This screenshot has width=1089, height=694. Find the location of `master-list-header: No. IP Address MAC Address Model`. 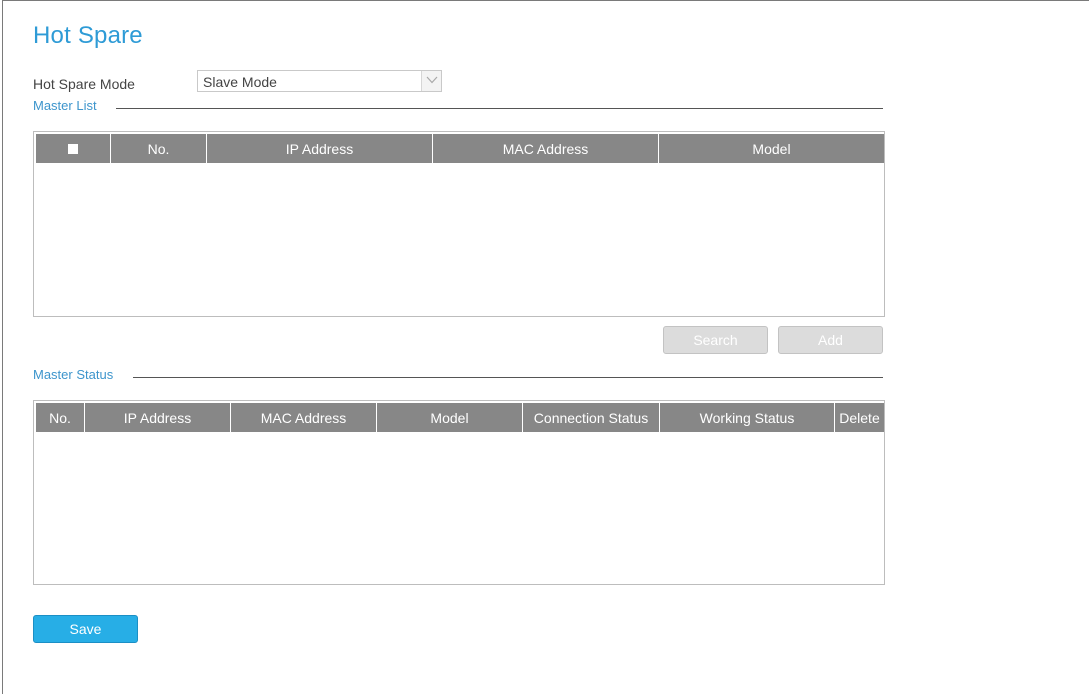

master-list-header: No. IP Address MAC Address Model is located at coordinates (460, 148).